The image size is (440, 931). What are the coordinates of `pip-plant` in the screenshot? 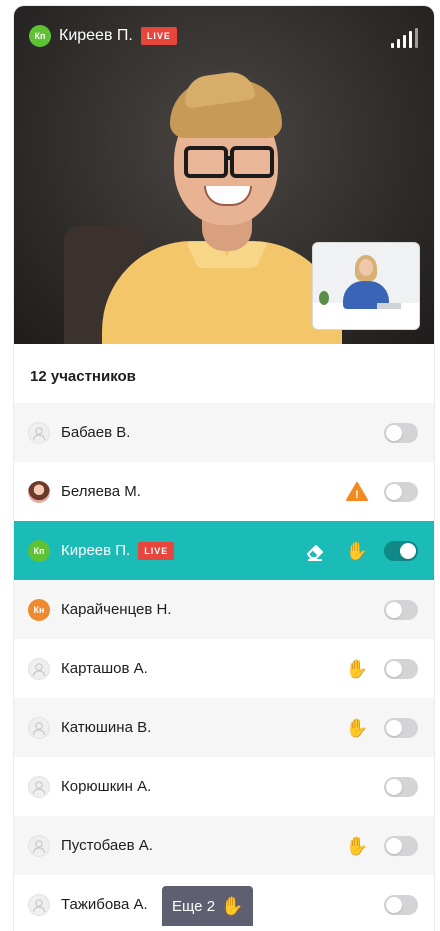 It's located at (324, 298).